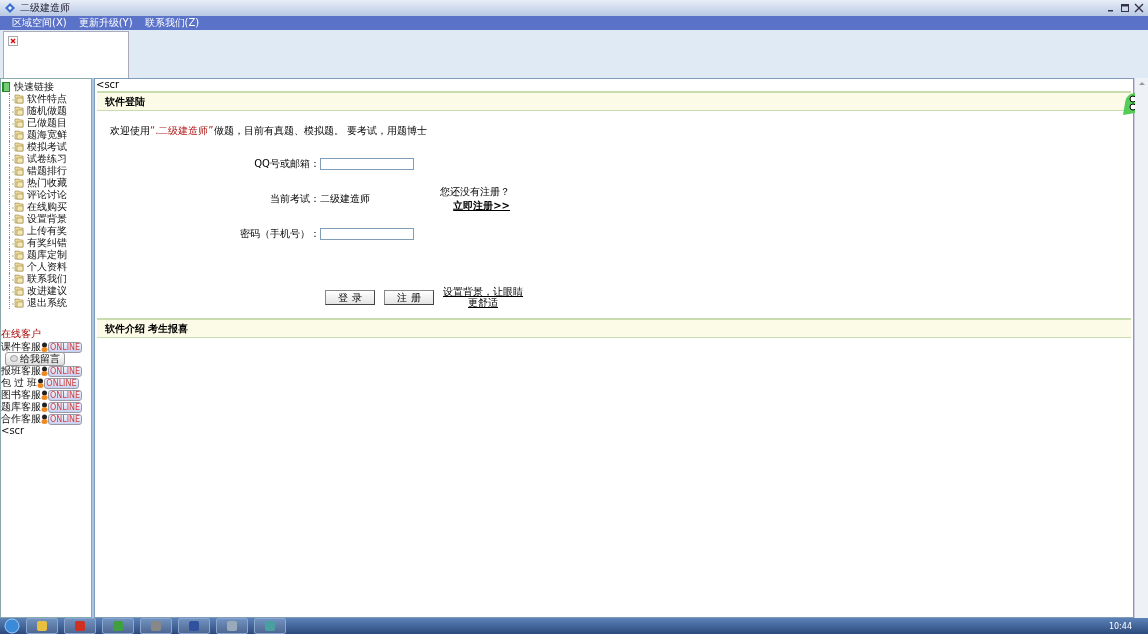 This screenshot has height=634, width=1148. Describe the element at coordinates (279, 234) in the screenshot. I see `field-label: 密码（手机号）：` at that location.